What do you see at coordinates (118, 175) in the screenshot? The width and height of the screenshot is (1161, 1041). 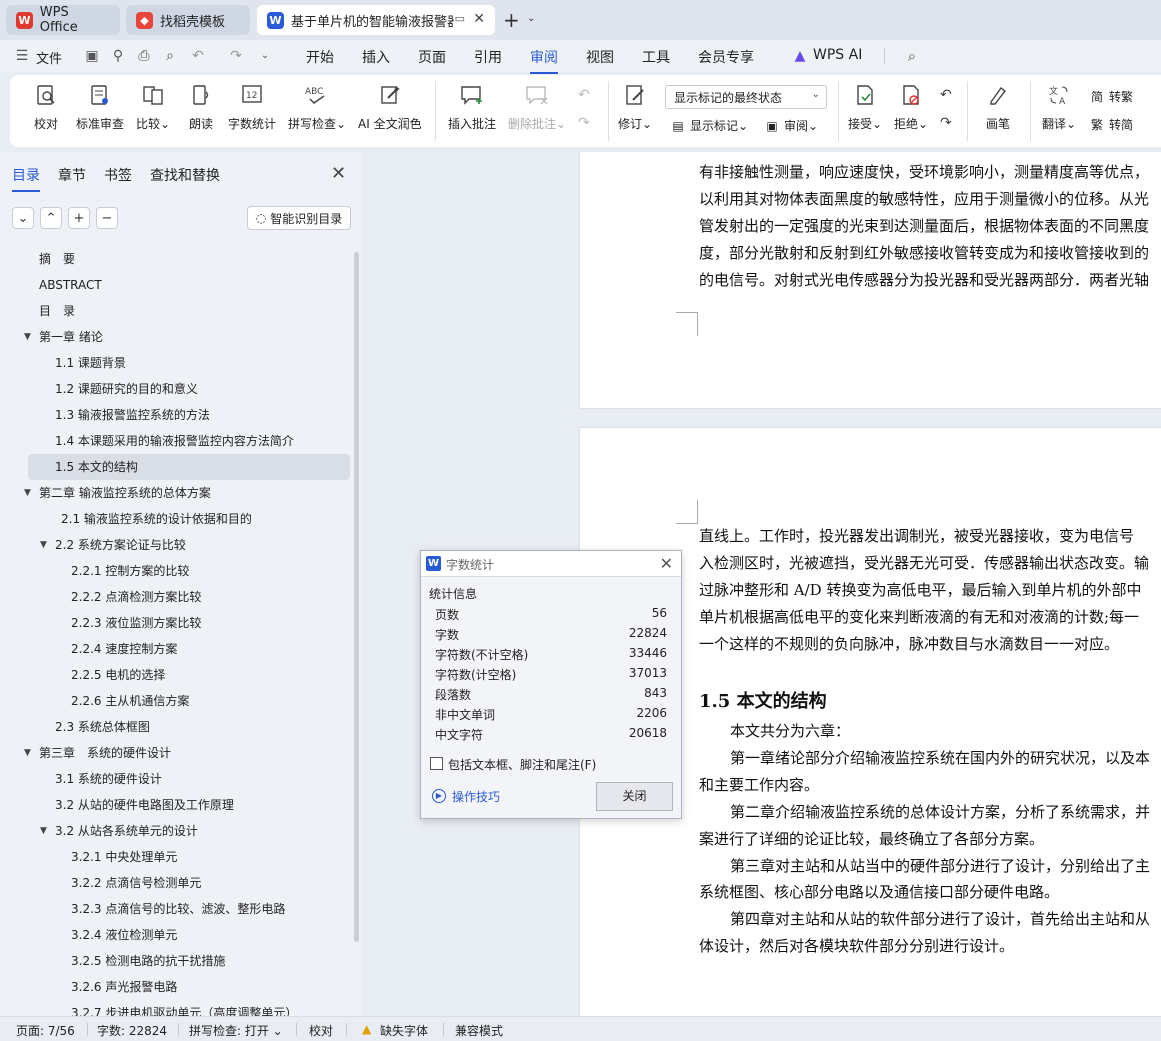 I see `tab-bookmarks: 书签` at bounding box center [118, 175].